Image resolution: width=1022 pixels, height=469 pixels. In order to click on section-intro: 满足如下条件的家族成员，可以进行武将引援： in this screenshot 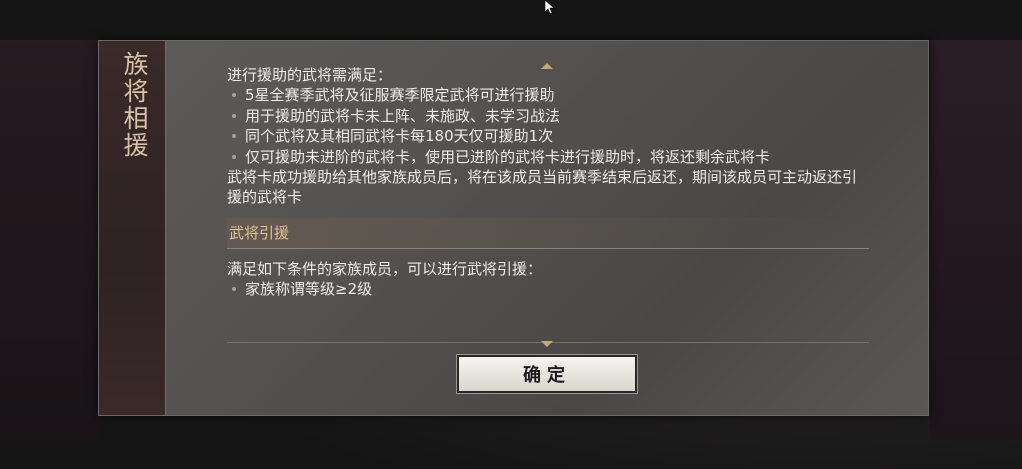, I will do `click(385, 268)`.